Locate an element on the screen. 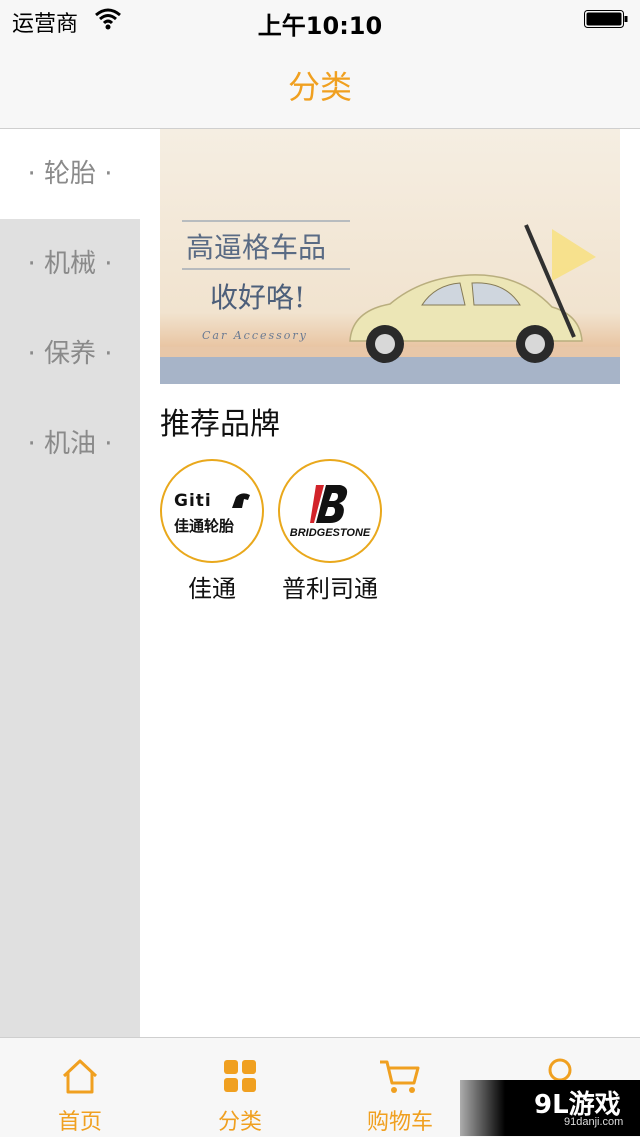  recommended-brands-title: 推荐品牌 is located at coordinates (220, 424).